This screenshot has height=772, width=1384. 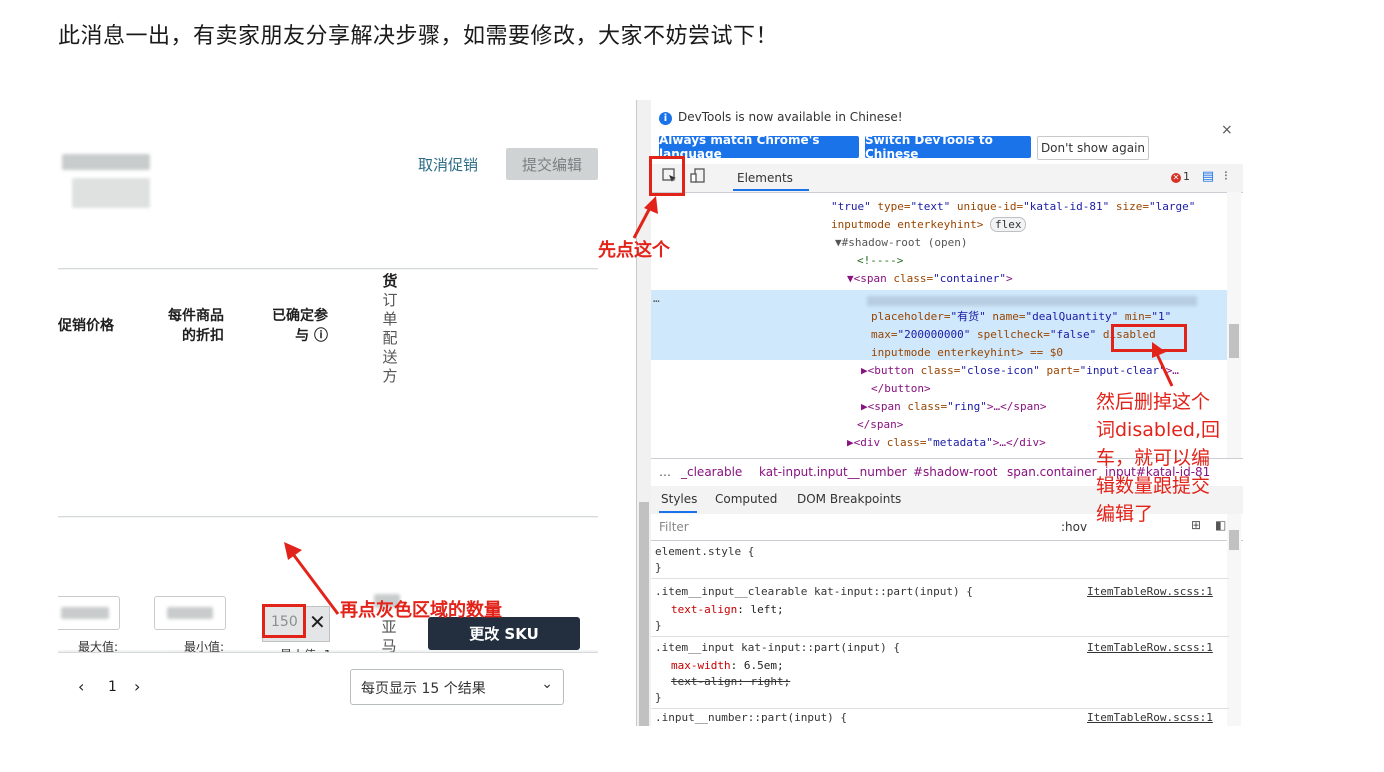 What do you see at coordinates (947, 178) in the screenshot?
I see `devtools-tabbar: Elements ✕ 1 ▤ ⁝` at bounding box center [947, 178].